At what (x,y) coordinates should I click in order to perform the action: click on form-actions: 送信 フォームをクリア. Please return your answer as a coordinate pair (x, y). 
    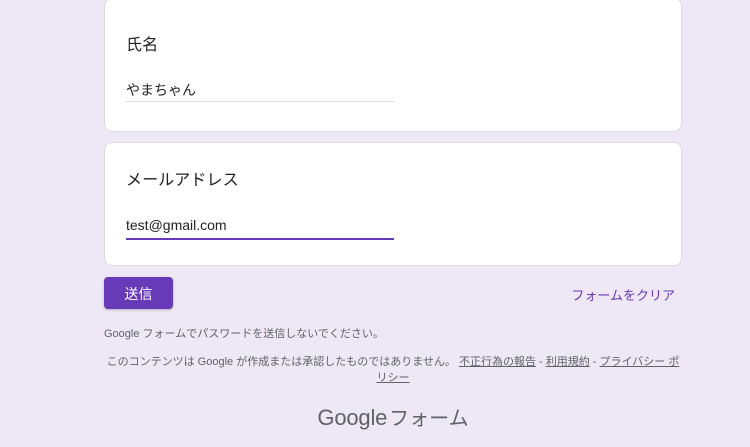
    Looking at the image, I should click on (393, 293).